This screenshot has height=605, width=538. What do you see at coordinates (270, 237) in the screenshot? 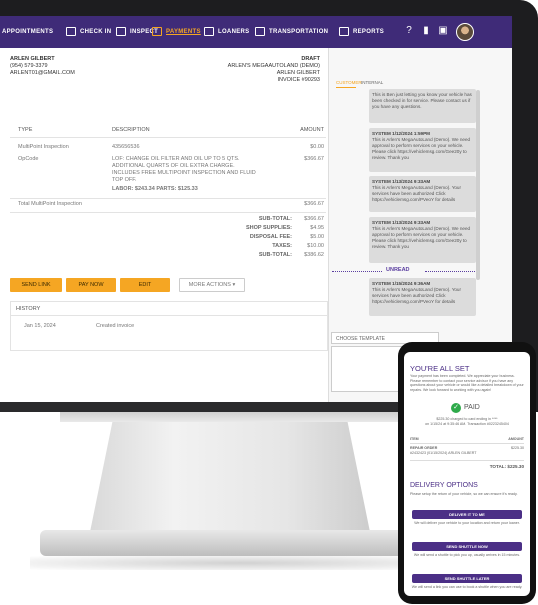
I see `totals-label: DISPOSAL FEE:` at bounding box center [270, 237].